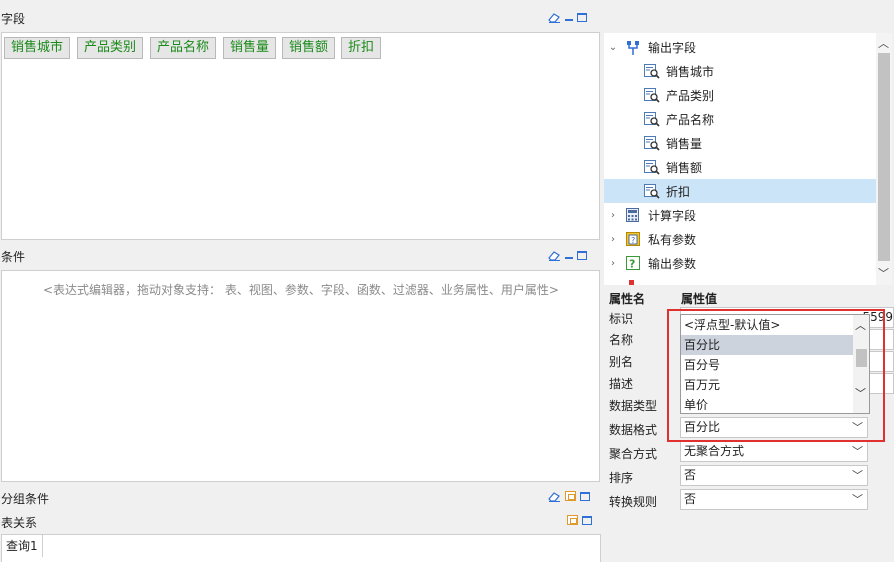 Image resolution: width=894 pixels, height=562 pixels. I want to click on tree-label: 产品类别, so click(690, 95).